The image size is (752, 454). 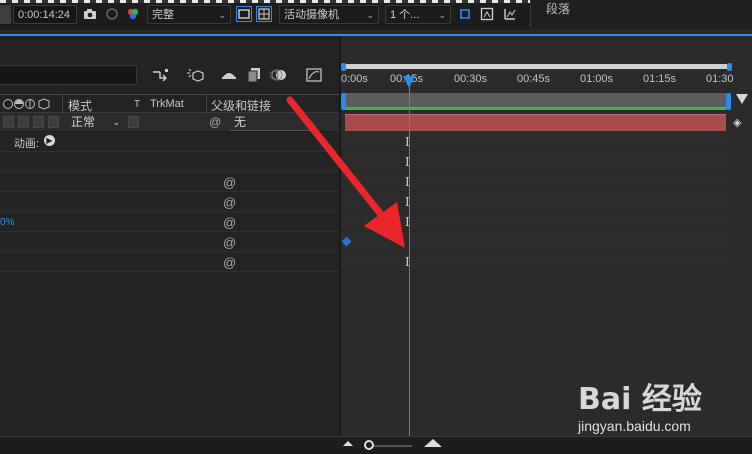 I want to click on zoom-slider-track, so click(x=390, y=446).